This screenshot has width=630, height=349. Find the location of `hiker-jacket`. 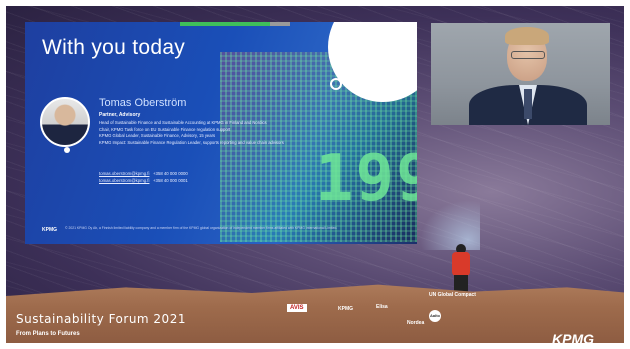

hiker-jacket is located at coordinates (461, 264).